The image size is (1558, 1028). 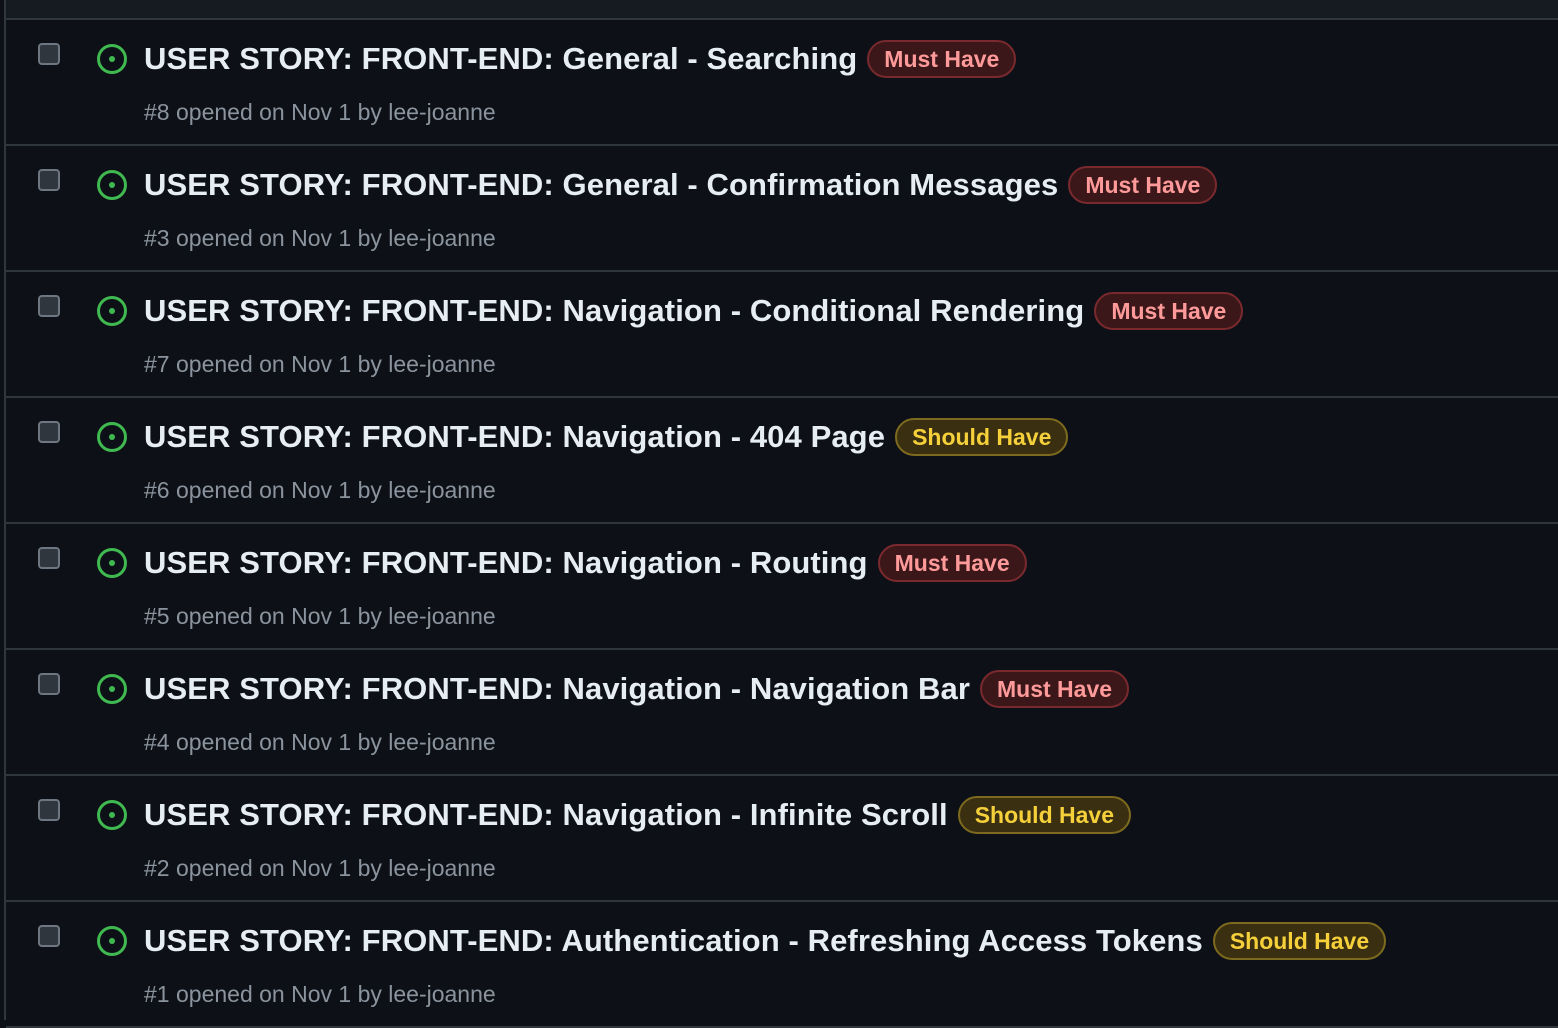 I want to click on issue-list-header, so click(x=782, y=10).